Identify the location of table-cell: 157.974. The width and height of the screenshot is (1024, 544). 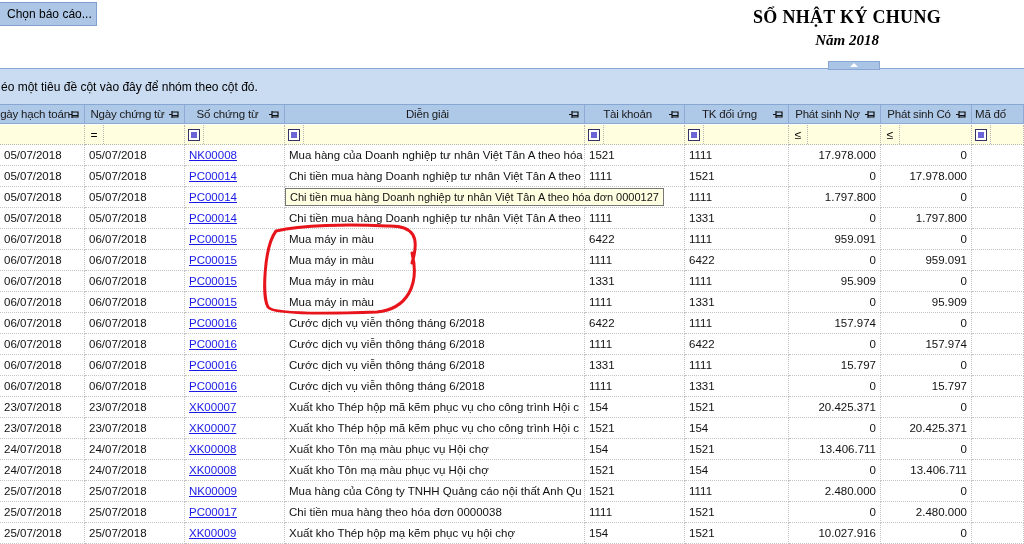
(926, 344).